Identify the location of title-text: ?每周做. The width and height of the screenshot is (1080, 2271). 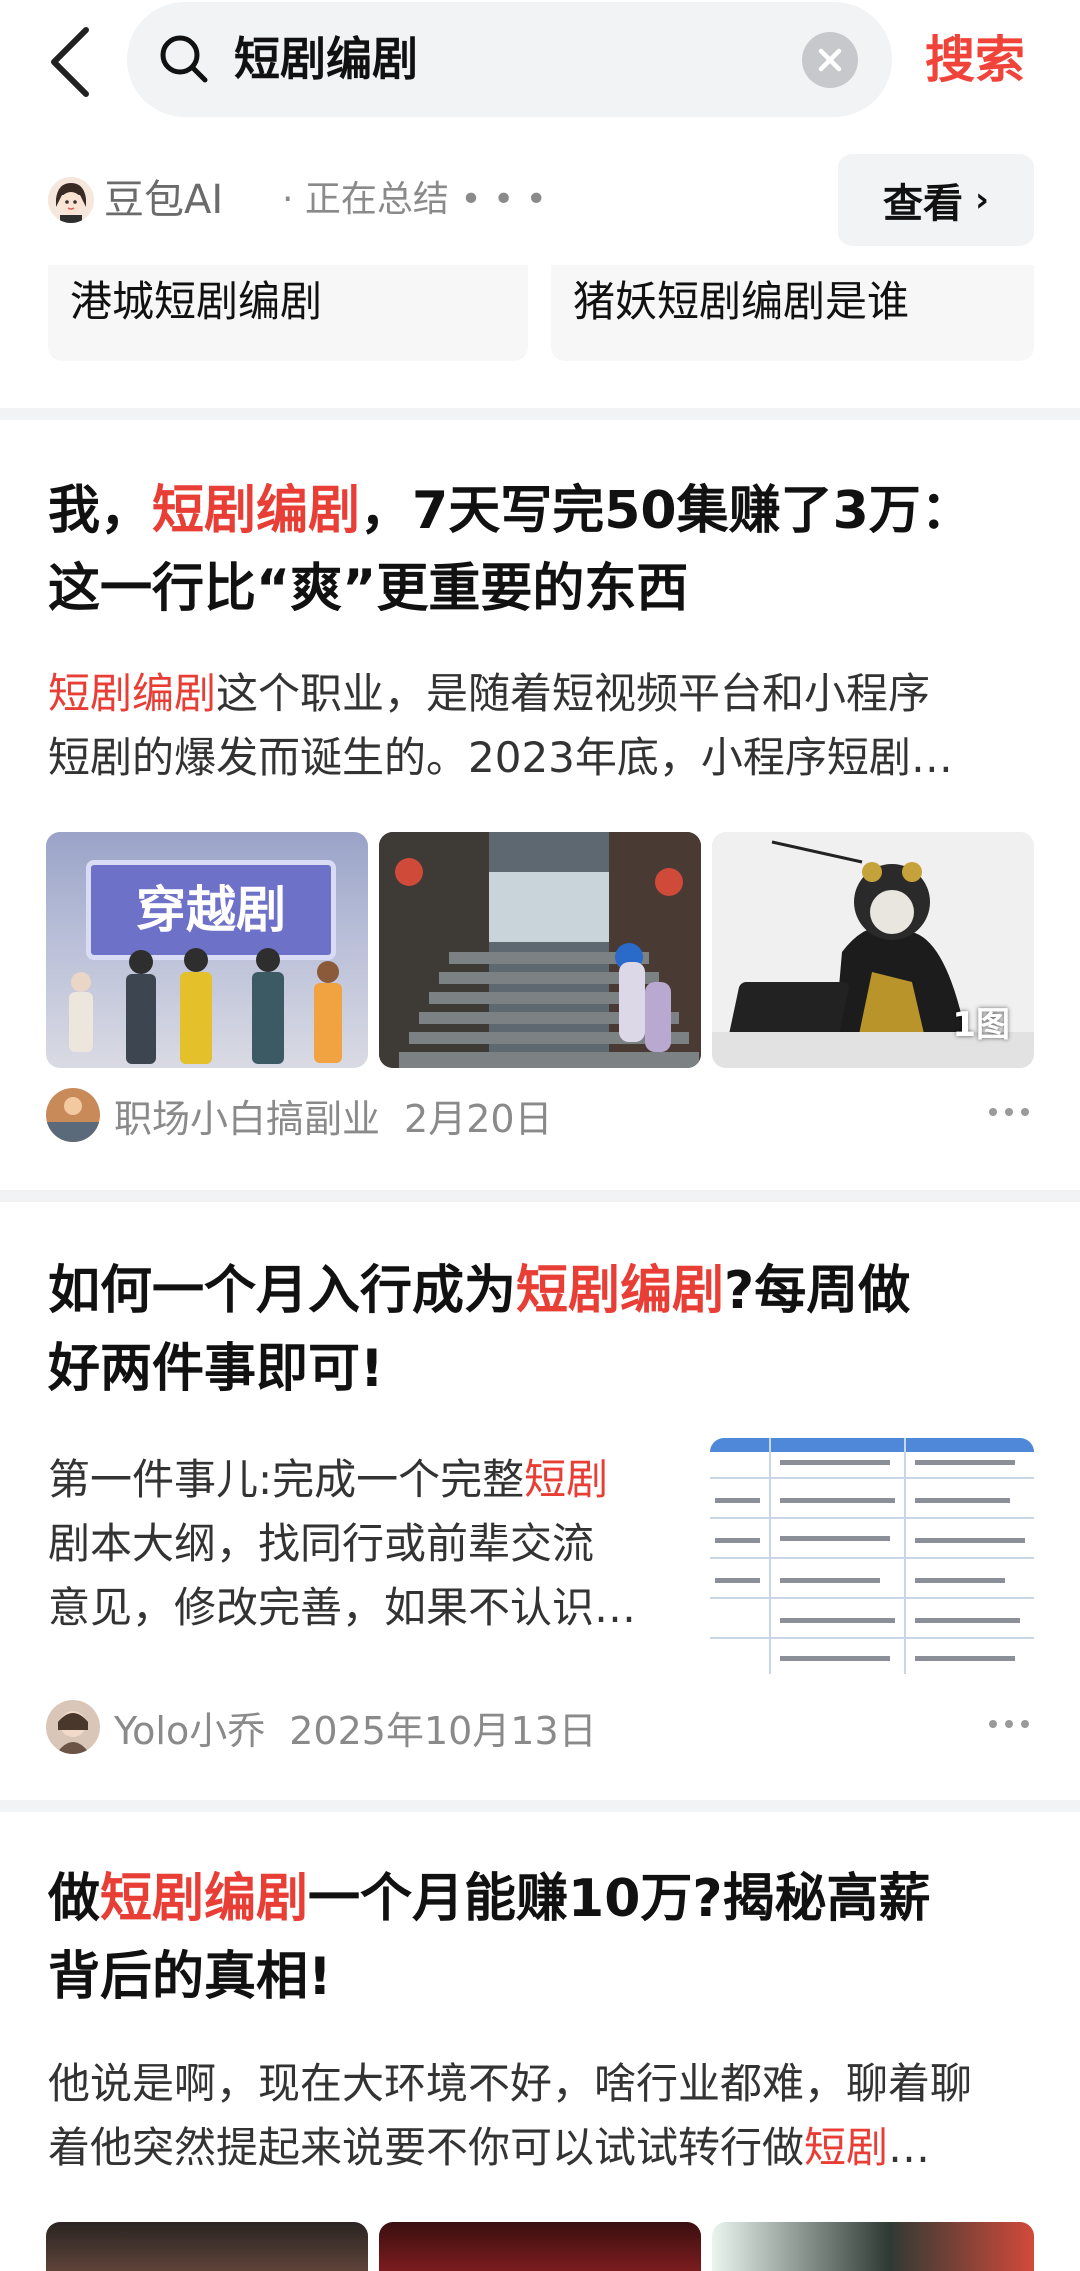
(817, 1291).